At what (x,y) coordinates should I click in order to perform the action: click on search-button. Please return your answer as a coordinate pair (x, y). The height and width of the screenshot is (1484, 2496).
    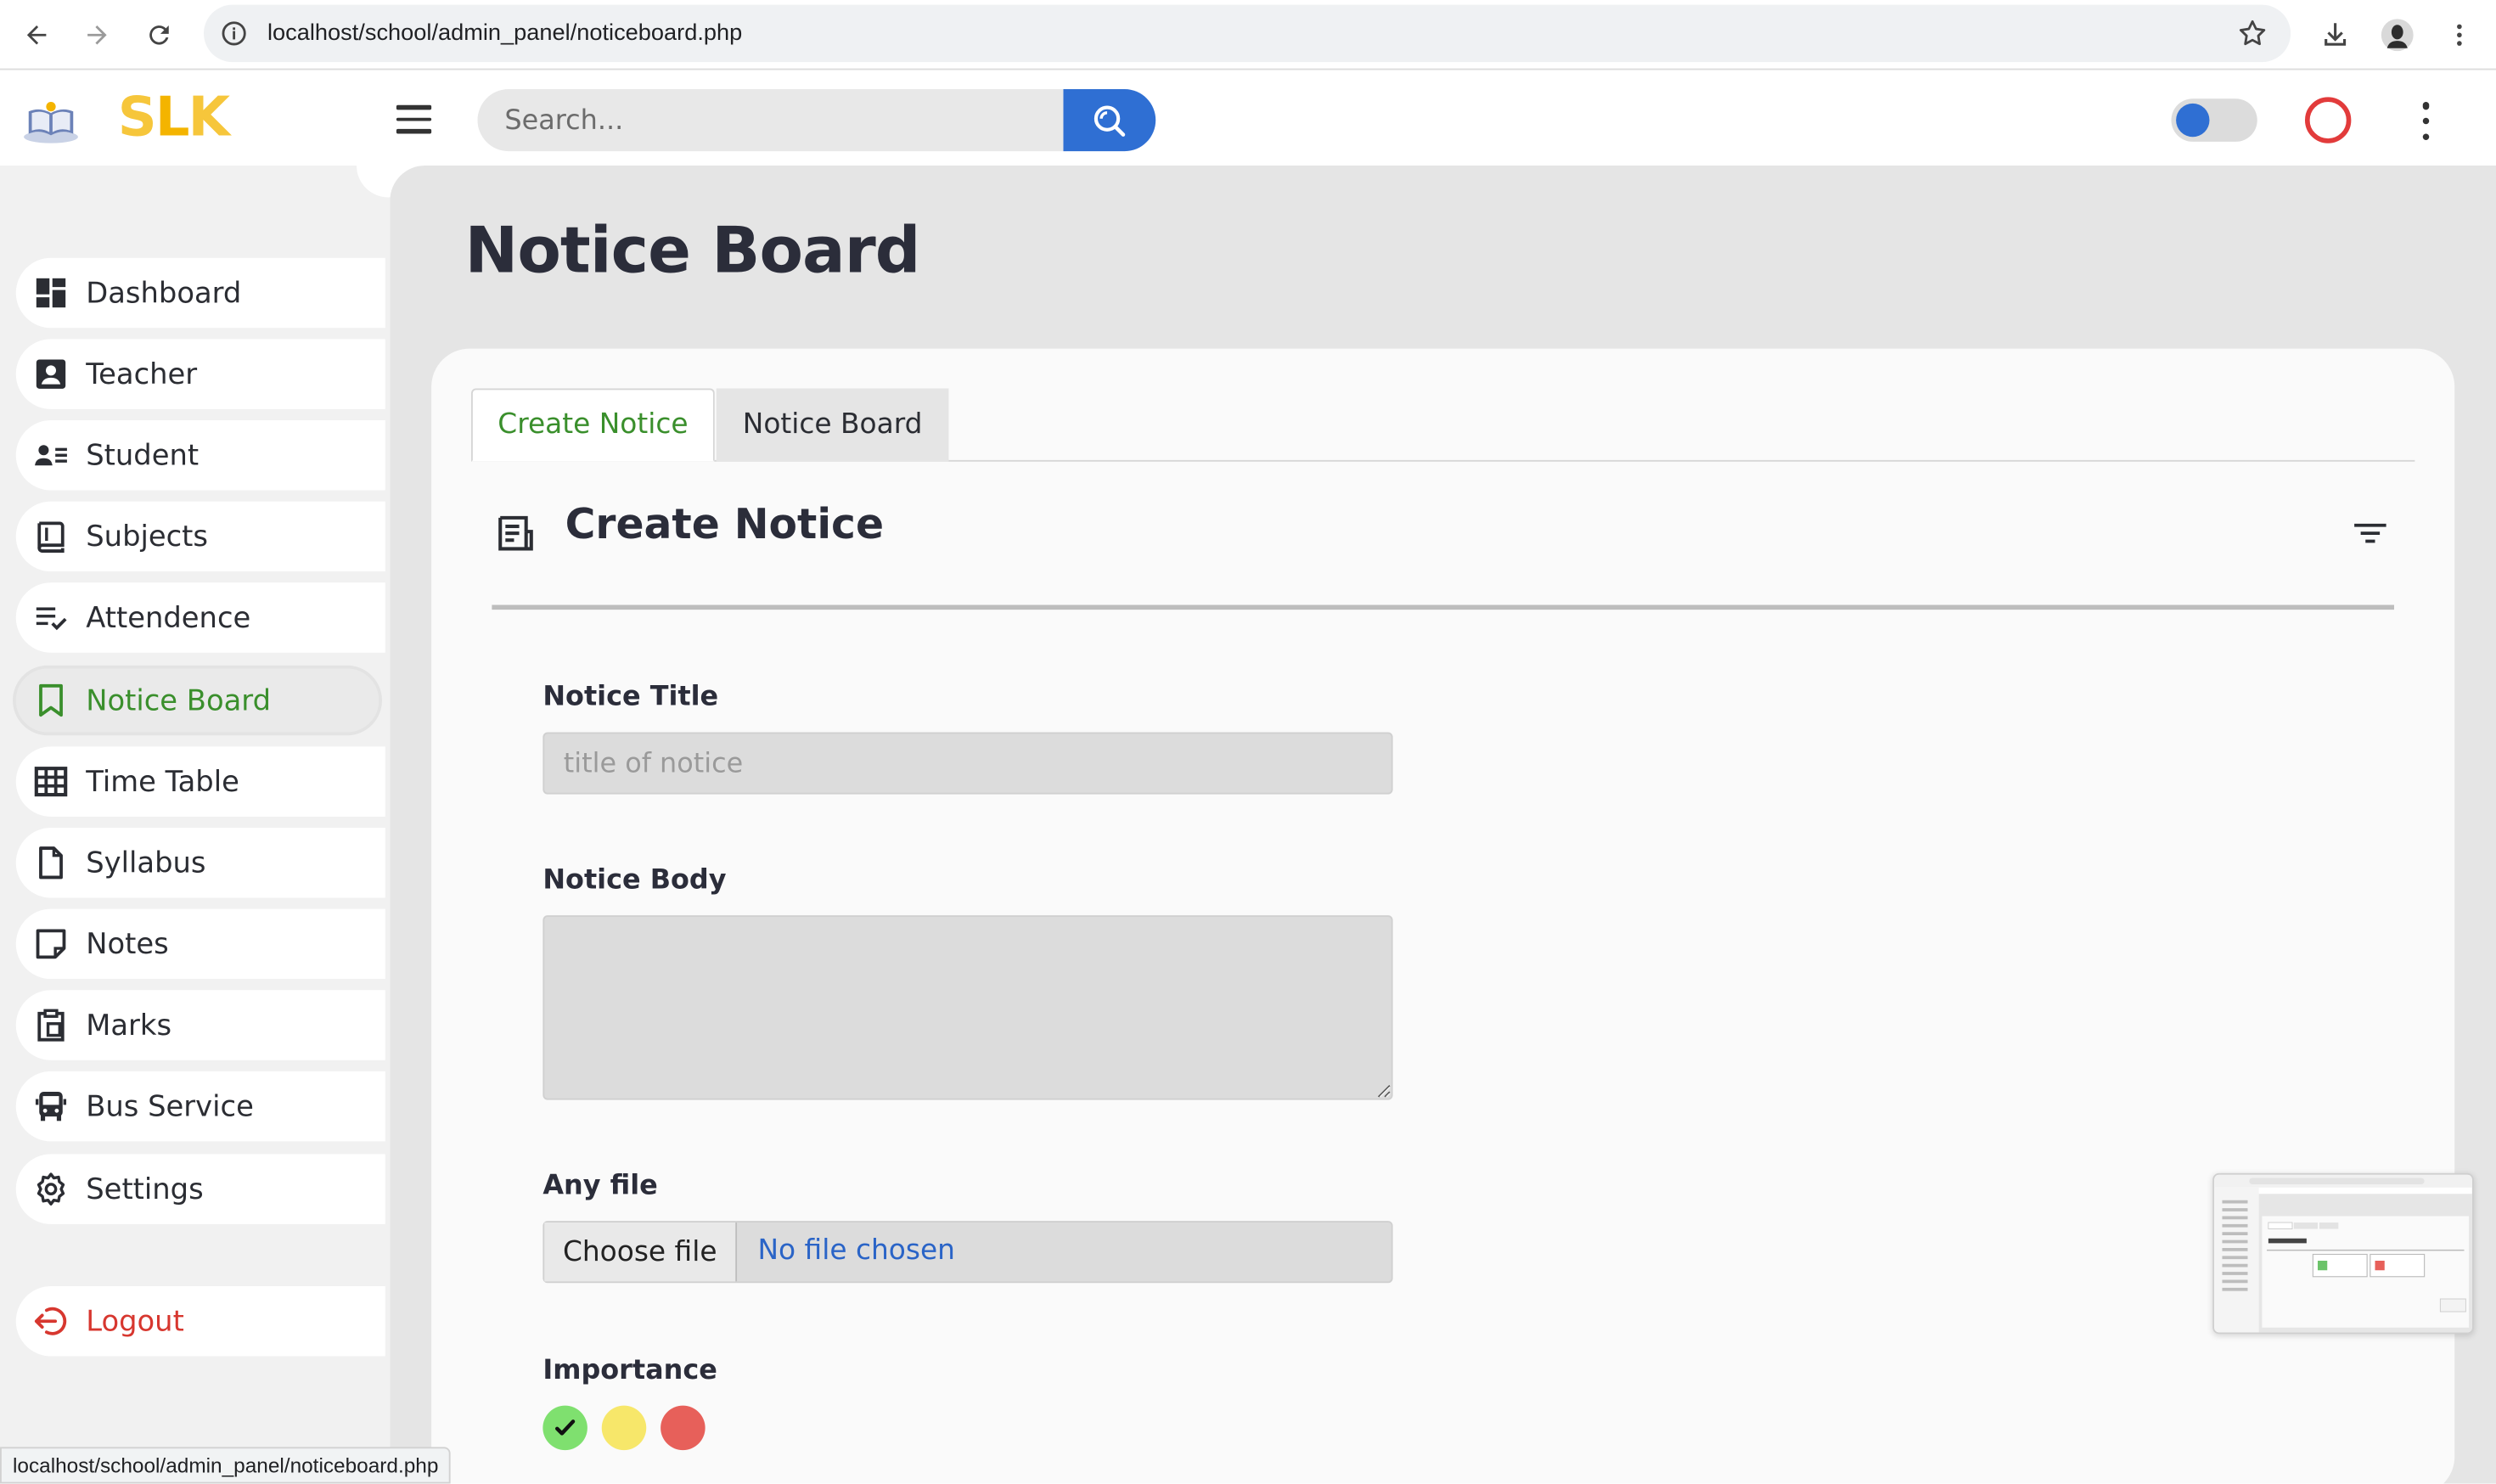
    Looking at the image, I should click on (1109, 120).